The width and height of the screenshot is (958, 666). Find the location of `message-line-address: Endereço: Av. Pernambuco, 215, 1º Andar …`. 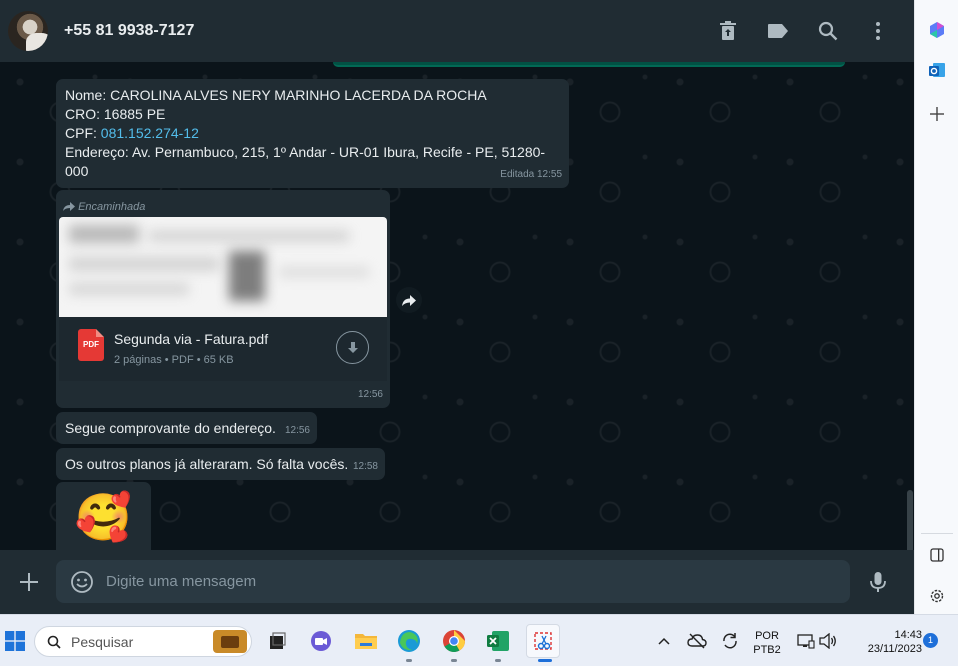

message-line-address: Endereço: Av. Pernambuco, 215, 1º Andar … is located at coordinates (305, 161).